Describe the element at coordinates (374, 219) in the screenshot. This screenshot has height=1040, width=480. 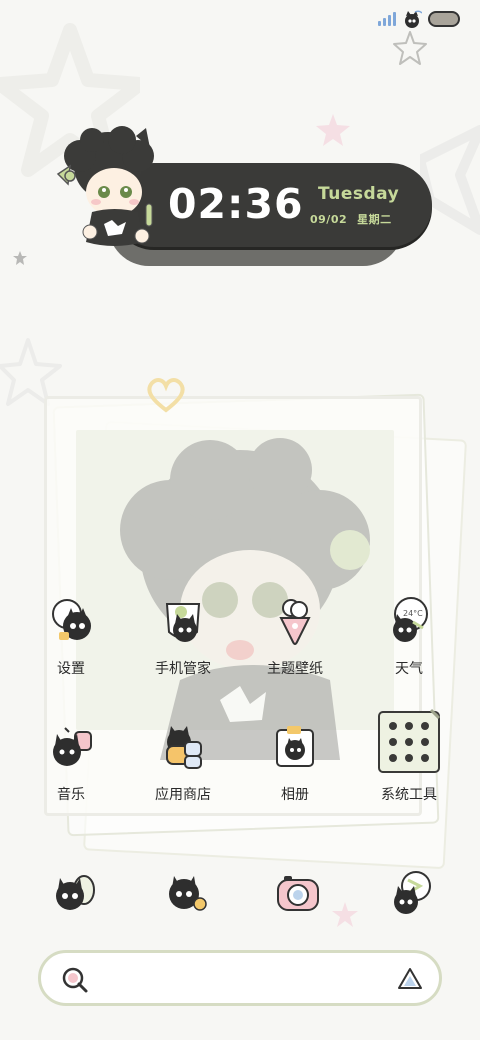
I see `clock-weekday-cn: 星期二` at that location.